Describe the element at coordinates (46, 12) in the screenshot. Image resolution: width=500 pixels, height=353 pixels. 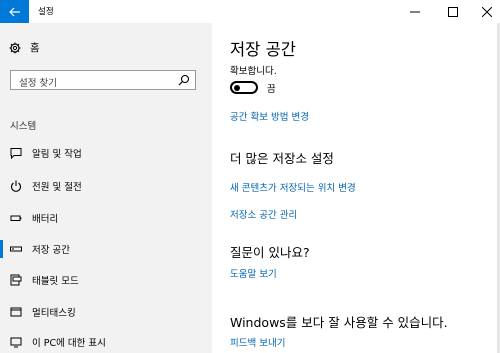
I see `window-title: 설정` at that location.